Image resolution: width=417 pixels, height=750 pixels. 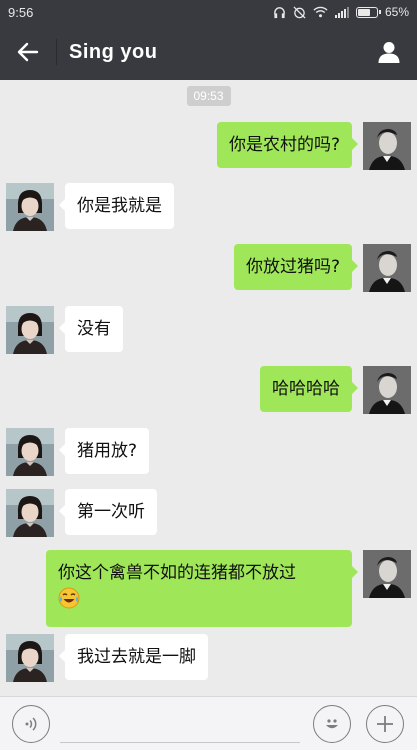 I want to click on battery-percent: 65%, so click(x=396, y=12).